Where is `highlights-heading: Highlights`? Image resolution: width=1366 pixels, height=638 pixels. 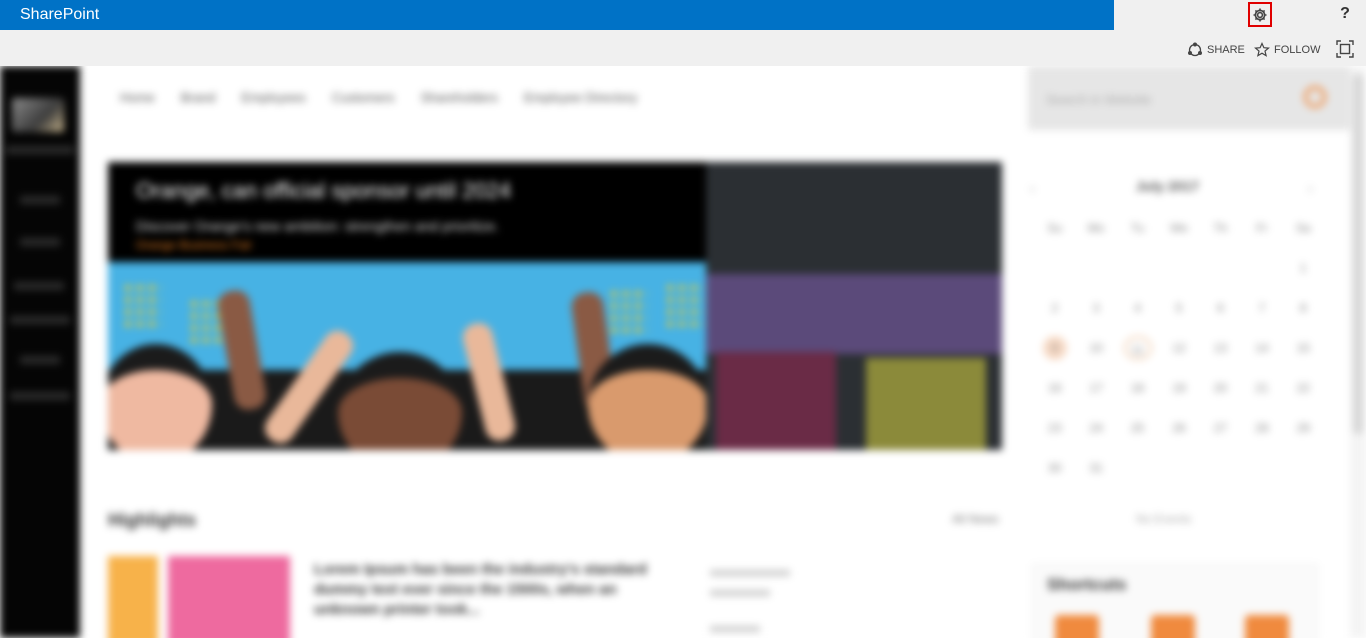 highlights-heading: Highlights is located at coordinates (152, 520).